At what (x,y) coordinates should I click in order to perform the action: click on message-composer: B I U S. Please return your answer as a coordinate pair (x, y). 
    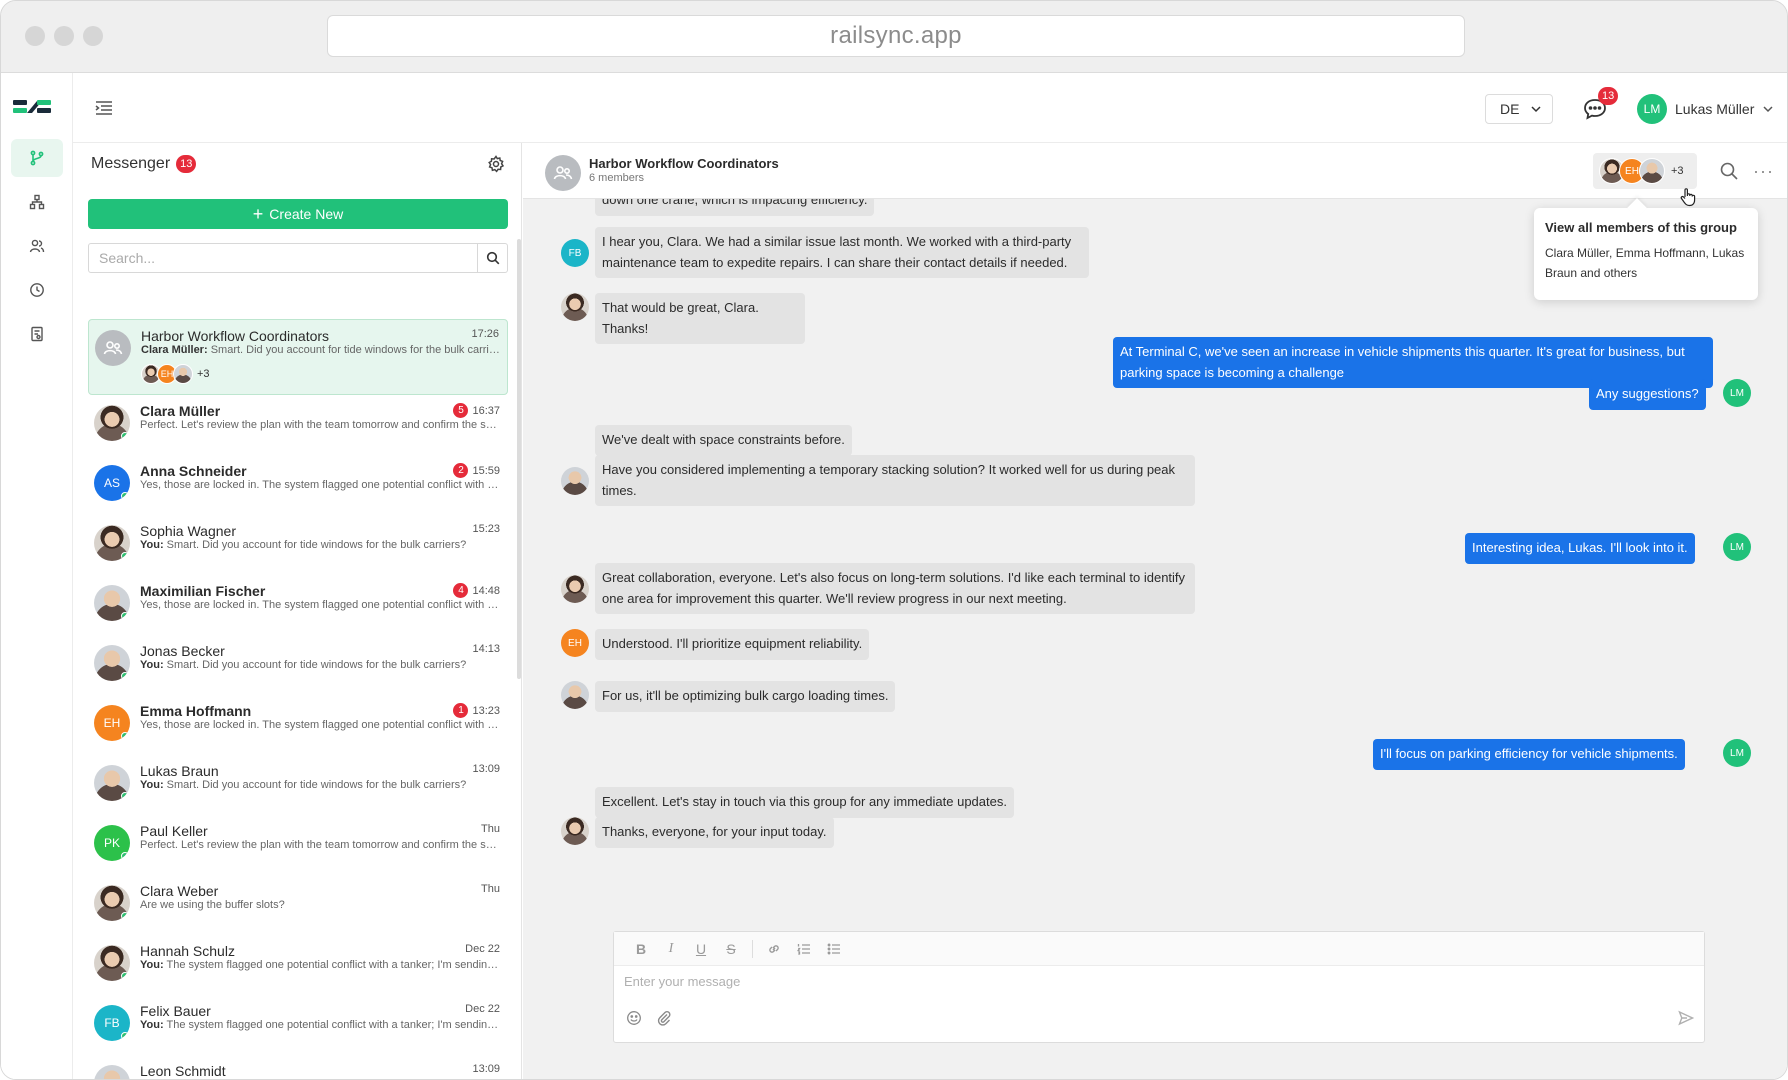
    Looking at the image, I should click on (1159, 987).